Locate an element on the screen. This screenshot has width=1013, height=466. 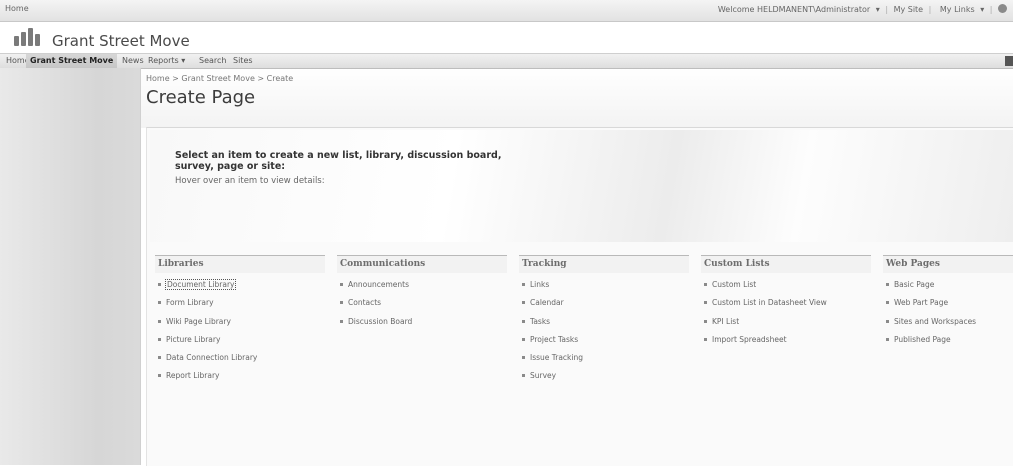
item-label: Contacts is located at coordinates (365, 303).